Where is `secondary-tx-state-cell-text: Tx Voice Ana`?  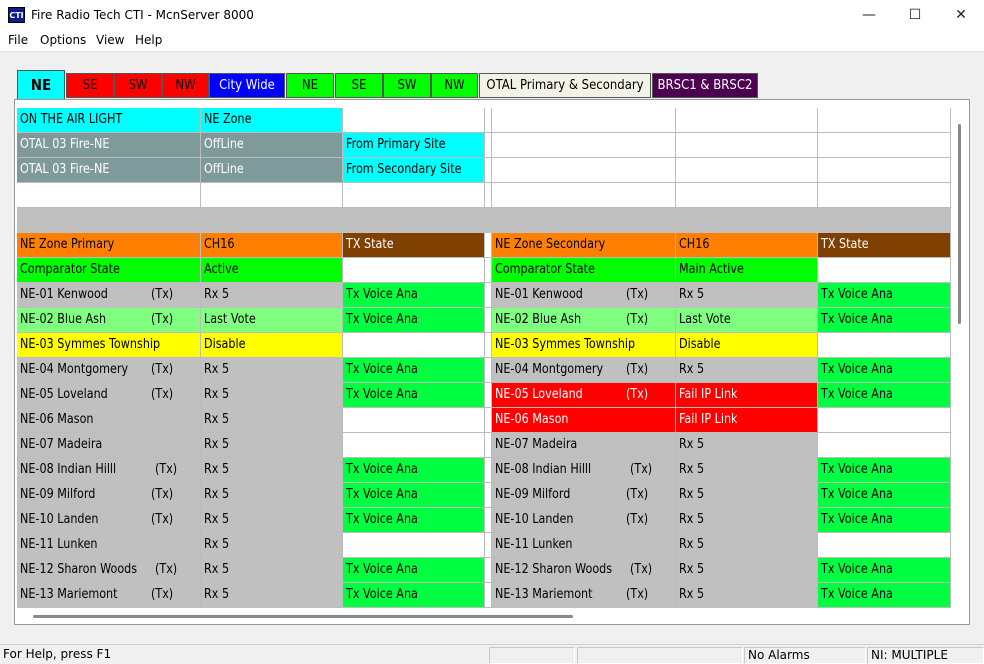 secondary-tx-state-cell-text: Tx Voice Ana is located at coordinates (857, 319).